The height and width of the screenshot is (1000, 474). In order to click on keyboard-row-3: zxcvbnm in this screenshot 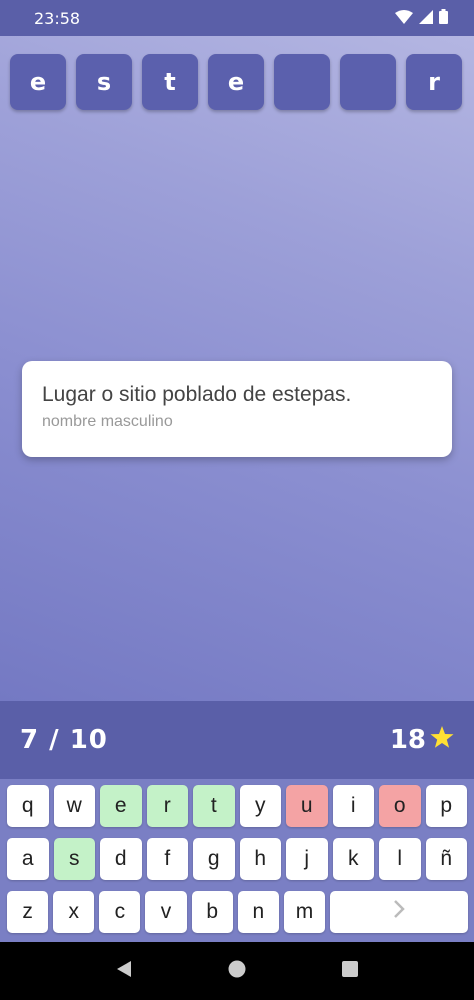, I will do `click(237, 912)`.